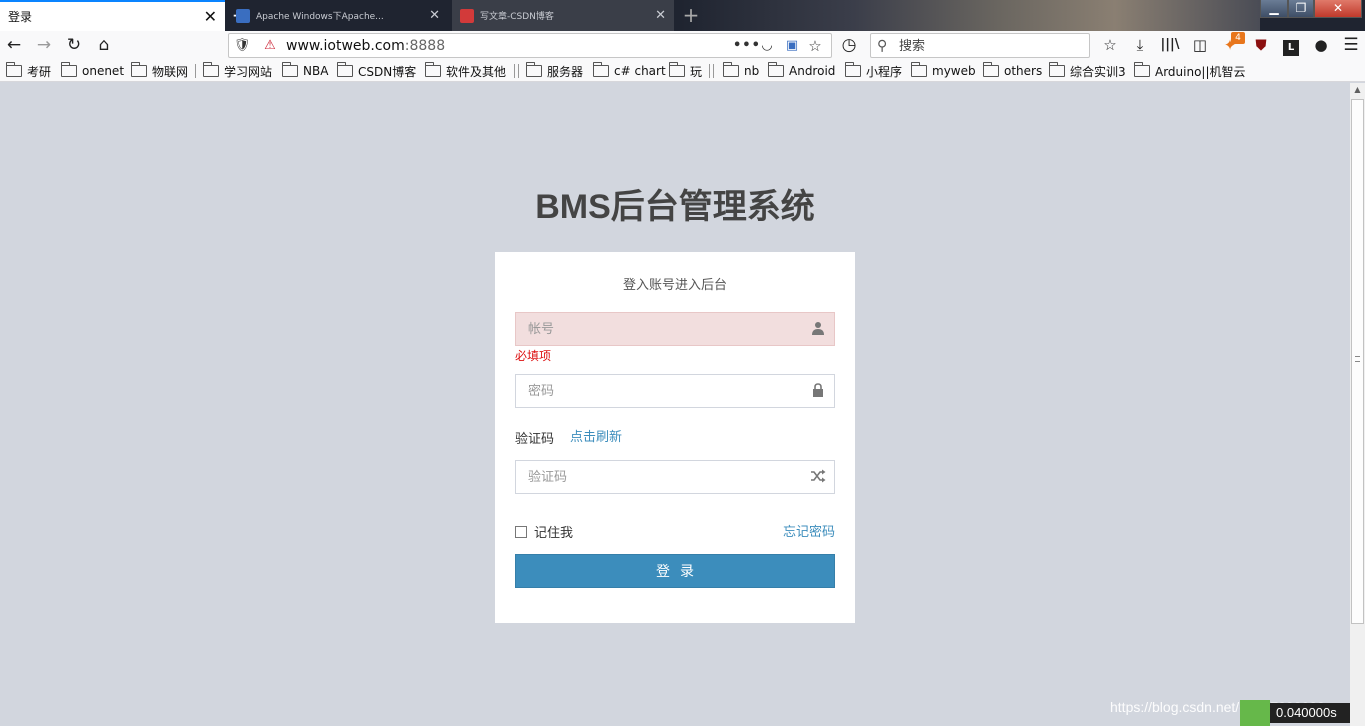 The height and width of the screenshot is (726, 1365). What do you see at coordinates (818, 391) in the screenshot?
I see `lock-icon` at bounding box center [818, 391].